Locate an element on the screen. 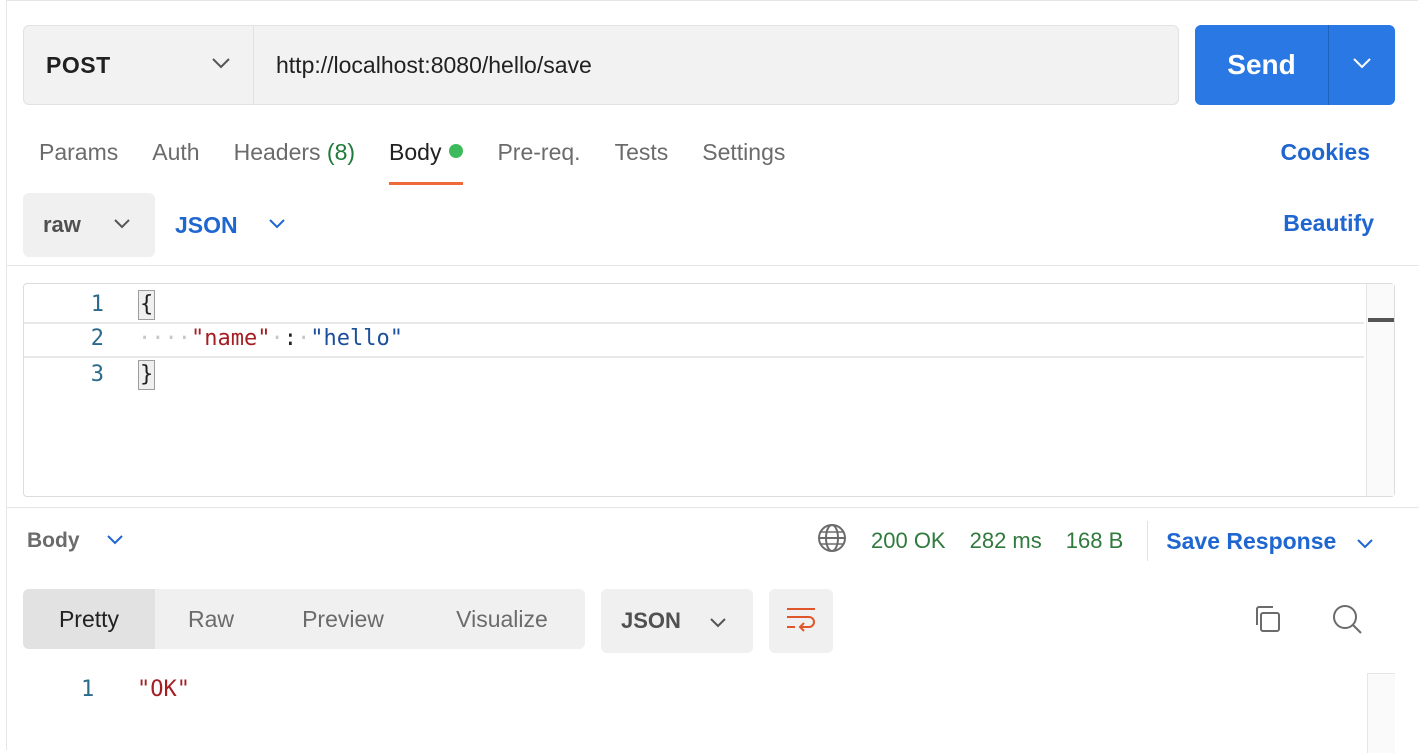  tab-prereq-label: Pre-req. is located at coordinates (539, 152).